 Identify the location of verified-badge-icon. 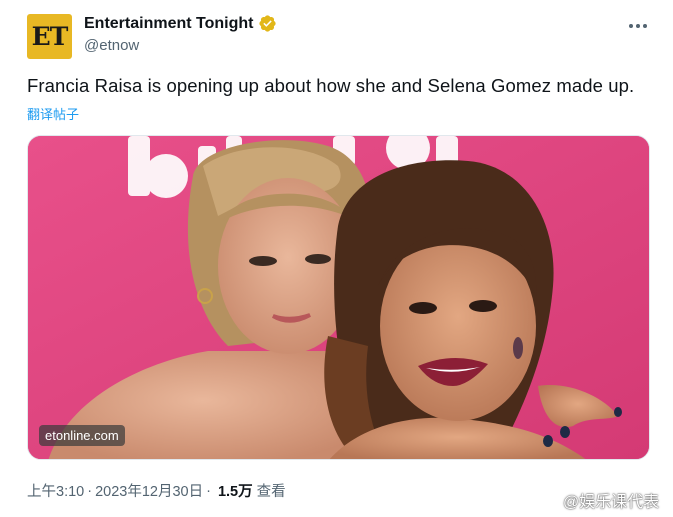
(268, 23).